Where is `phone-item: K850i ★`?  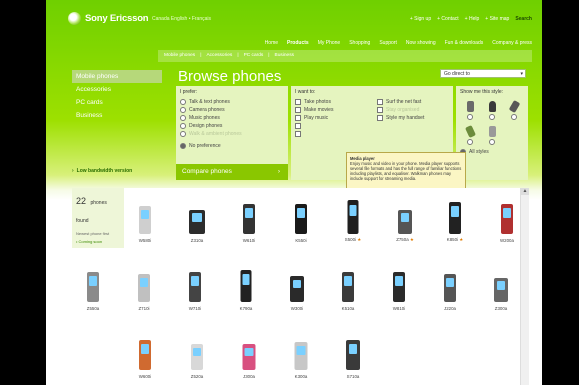 phone-item: K850i ★ is located at coordinates (455, 220).